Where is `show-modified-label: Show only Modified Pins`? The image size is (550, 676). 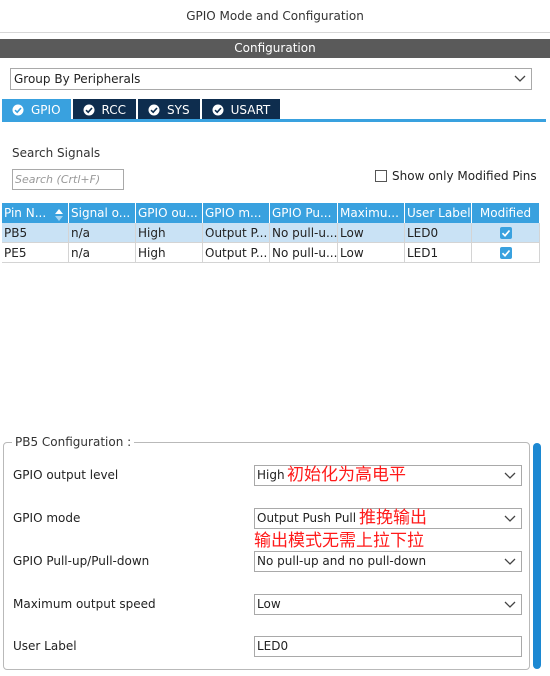
show-modified-label: Show only Modified Pins is located at coordinates (464, 176).